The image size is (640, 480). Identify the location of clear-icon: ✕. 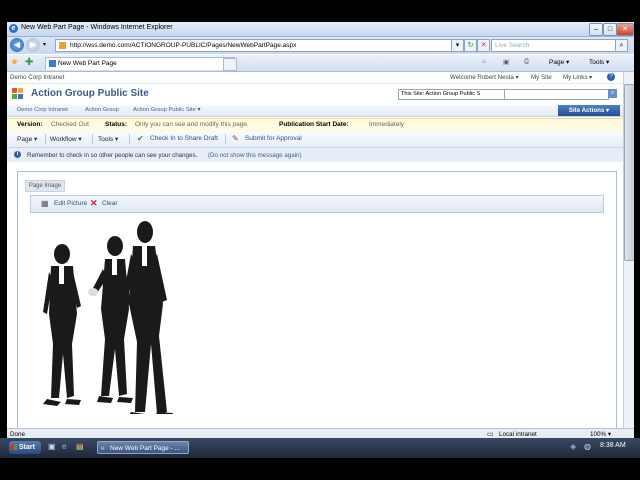
(94, 203).